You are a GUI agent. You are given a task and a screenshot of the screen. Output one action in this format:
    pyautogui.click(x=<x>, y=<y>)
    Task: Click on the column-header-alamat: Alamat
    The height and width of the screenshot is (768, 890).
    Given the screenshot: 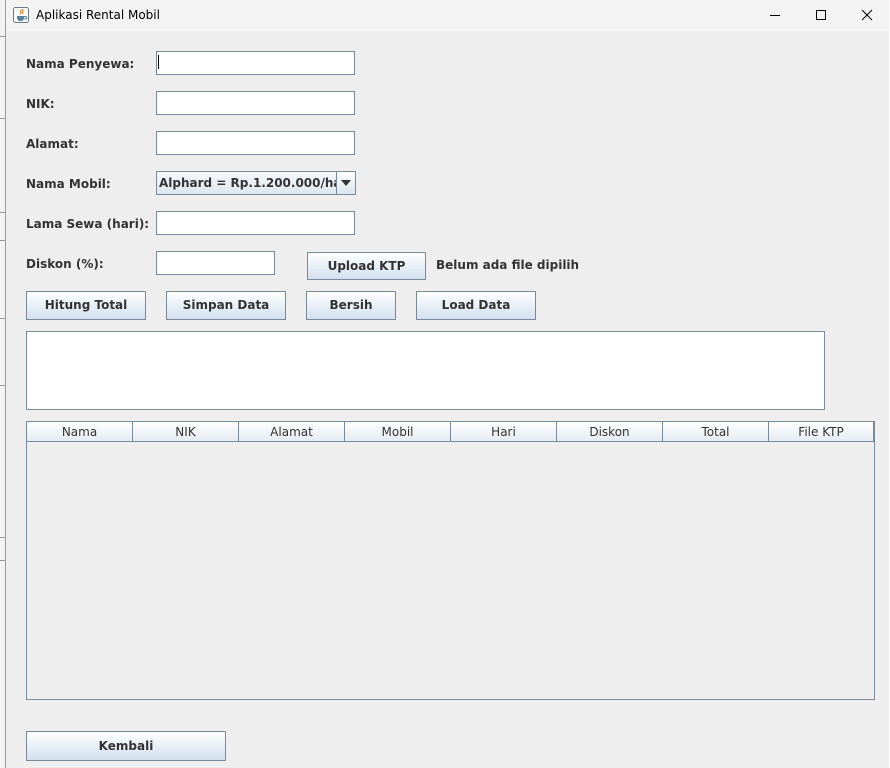 What is the action you would take?
    pyautogui.click(x=292, y=432)
    